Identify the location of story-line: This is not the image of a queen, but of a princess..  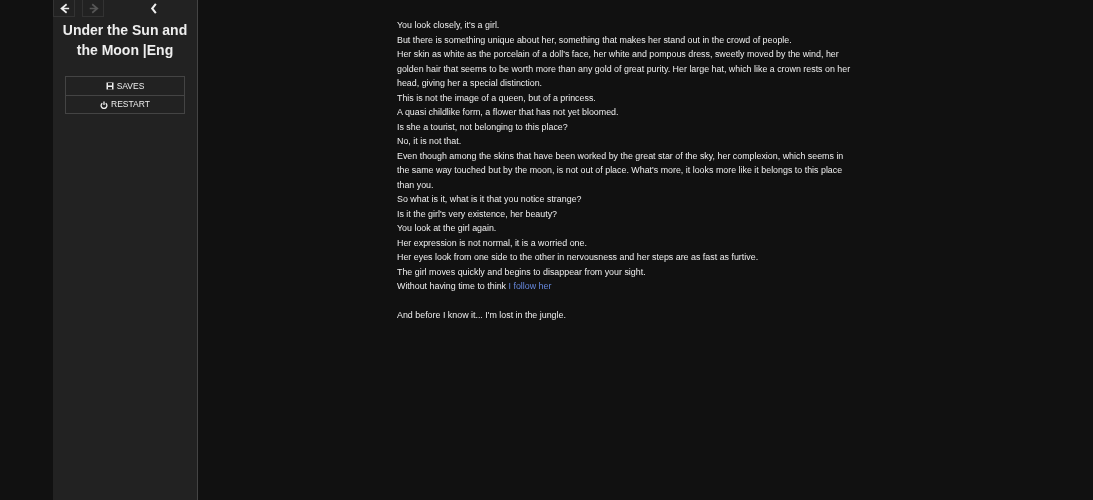
(497, 98).